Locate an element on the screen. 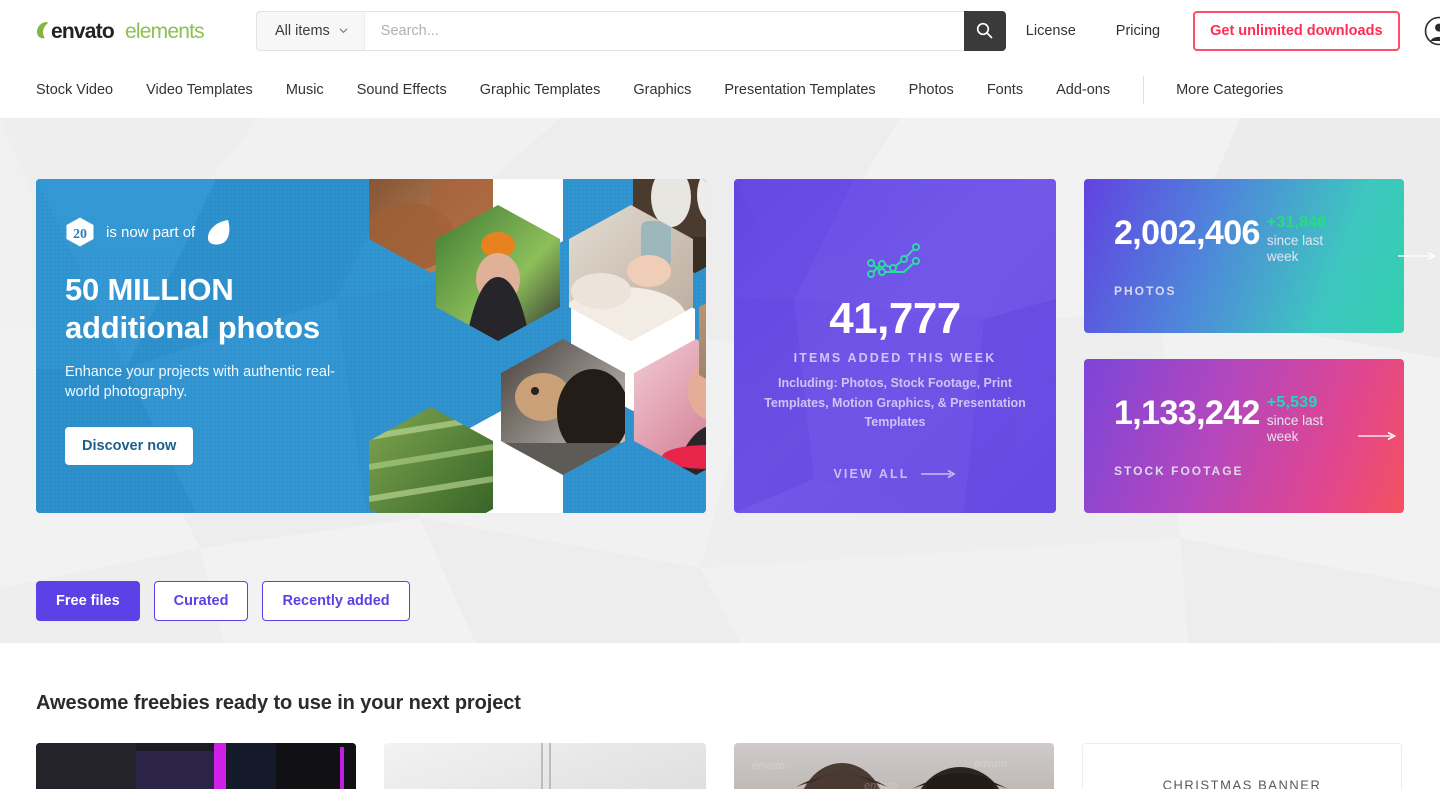 This screenshot has height=789, width=1440. twenty20-badge-label: 20 is located at coordinates (80, 234).